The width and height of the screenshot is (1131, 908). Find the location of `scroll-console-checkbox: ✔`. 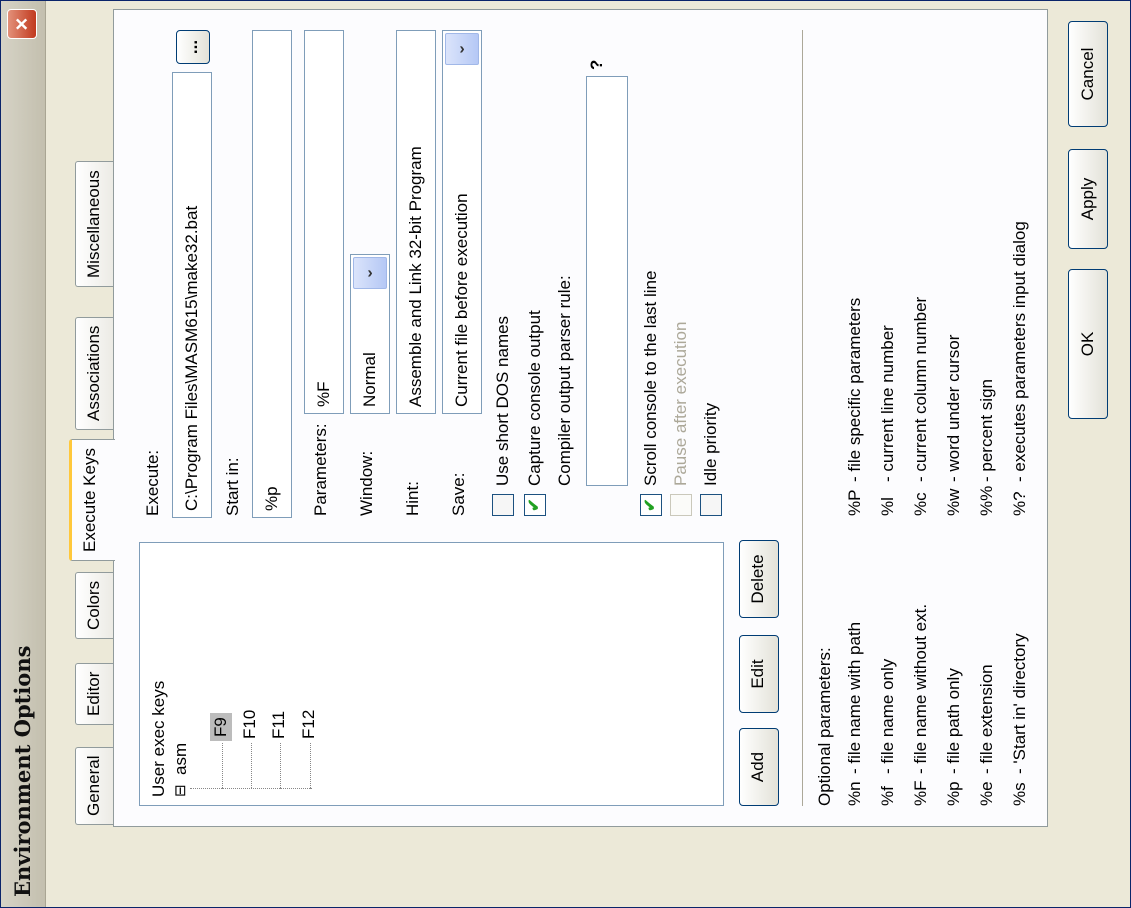

scroll-console-checkbox: ✔ is located at coordinates (651, 505).